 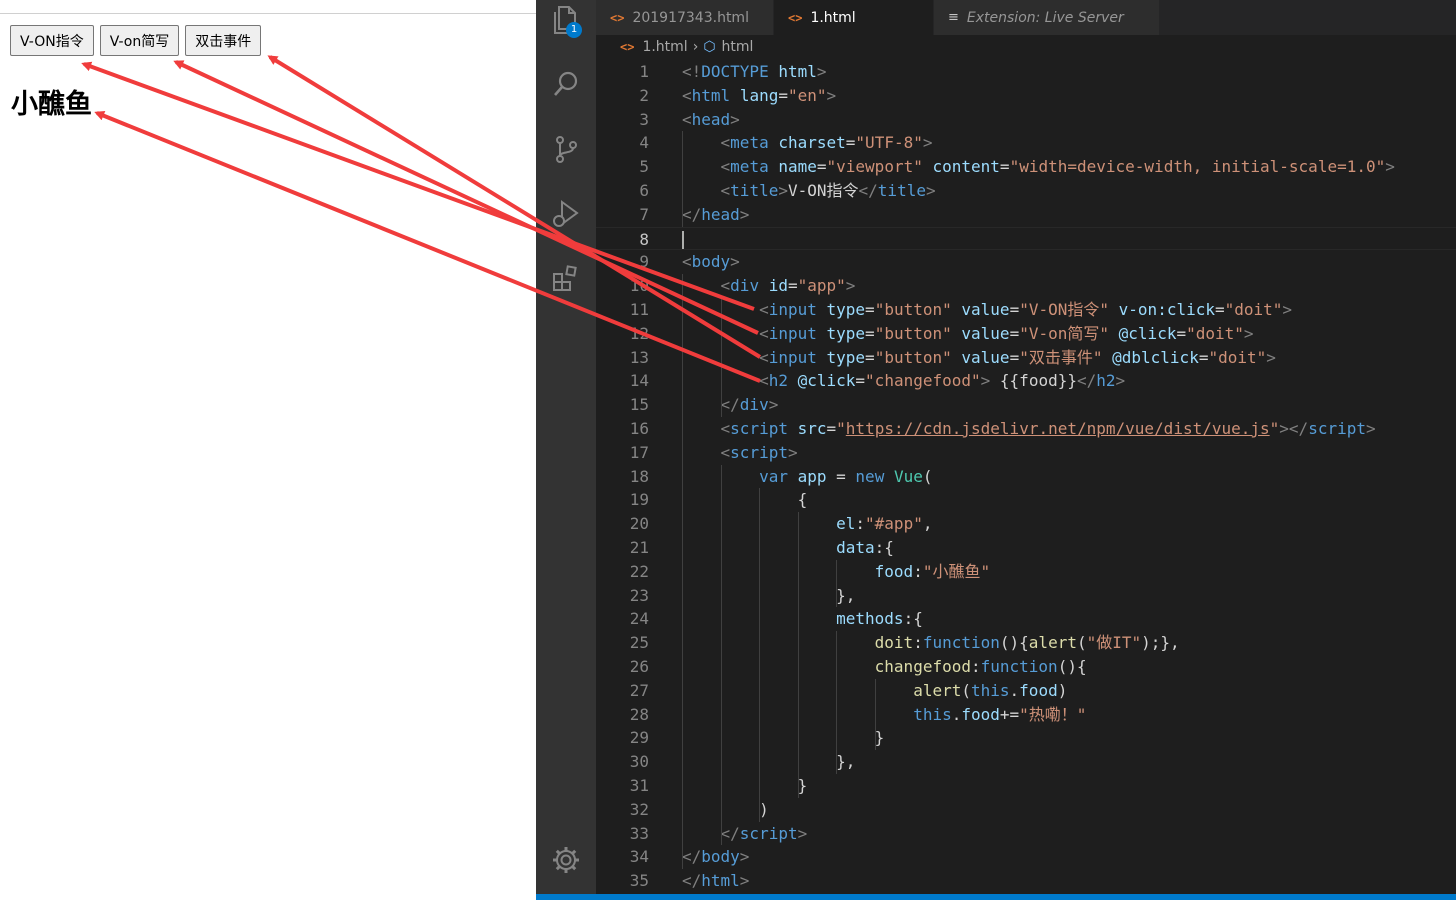 What do you see at coordinates (1026, 548) in the screenshot?
I see `code-line: 21 data:{` at bounding box center [1026, 548].